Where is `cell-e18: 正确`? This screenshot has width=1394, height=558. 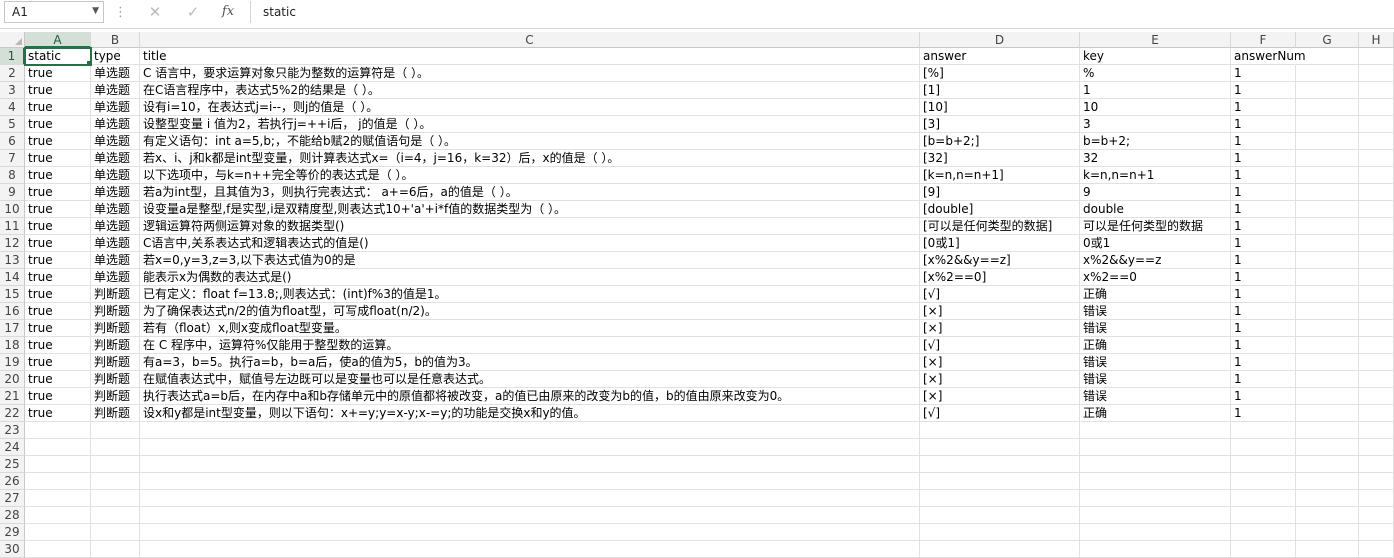 cell-e18: 正确 is located at coordinates (1155, 345).